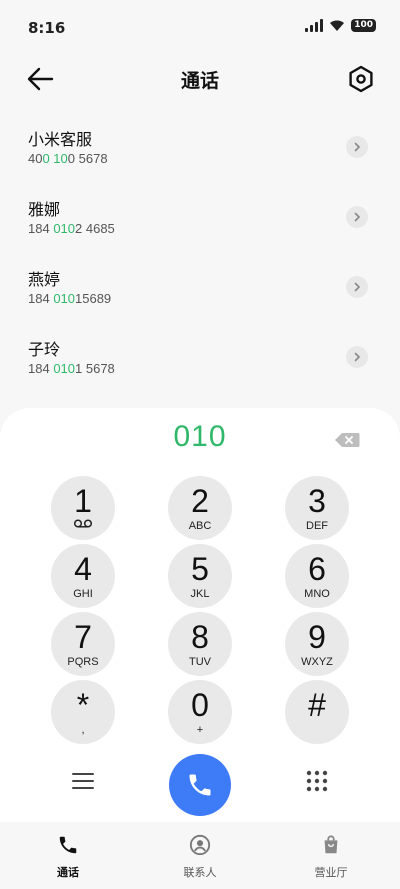 The width and height of the screenshot is (400, 889). Describe the element at coordinates (200, 147) in the screenshot. I see `contact-item: 小米客服 400 100 5678` at that location.